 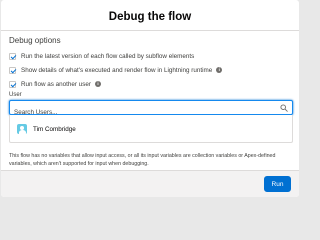 I want to click on option-run-as-user: Run flow as another user i, so click(x=150, y=84).